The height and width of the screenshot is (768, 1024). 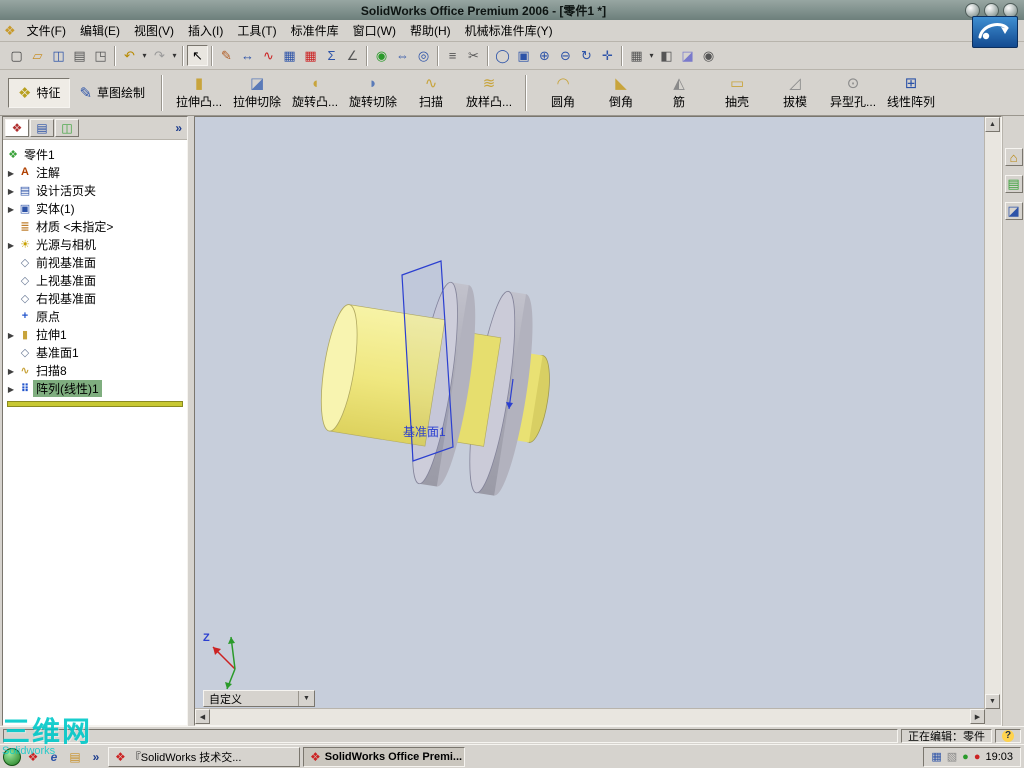 I want to click on scroll-up-icon: ▲, so click(x=992, y=124).